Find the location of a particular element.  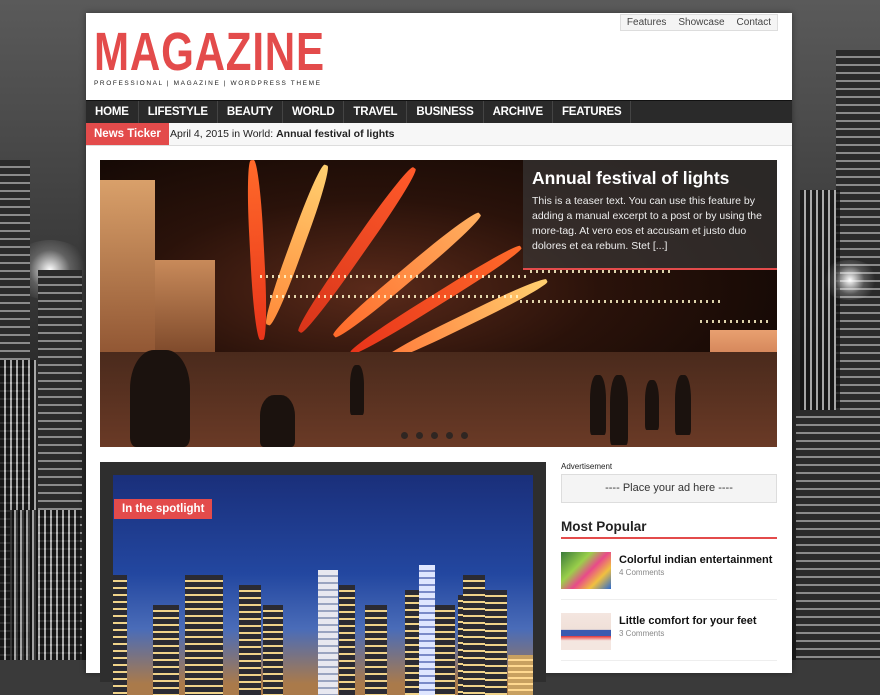

nav-world: WORLD is located at coordinates (314, 112).